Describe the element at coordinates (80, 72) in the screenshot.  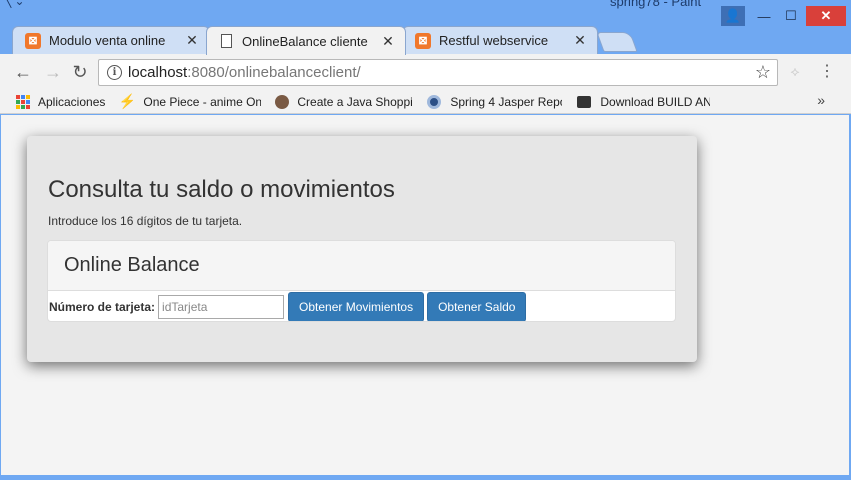
I see `reload-icon: ↻` at that location.